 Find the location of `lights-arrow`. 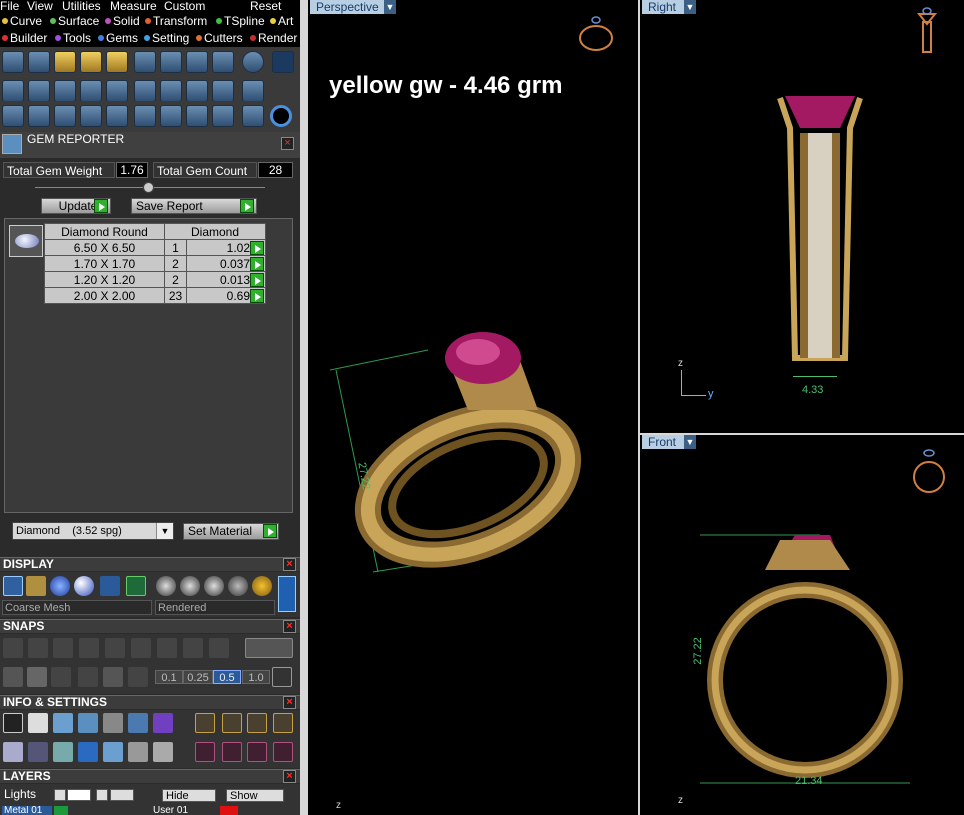

lights-arrow is located at coordinates (60, 795).